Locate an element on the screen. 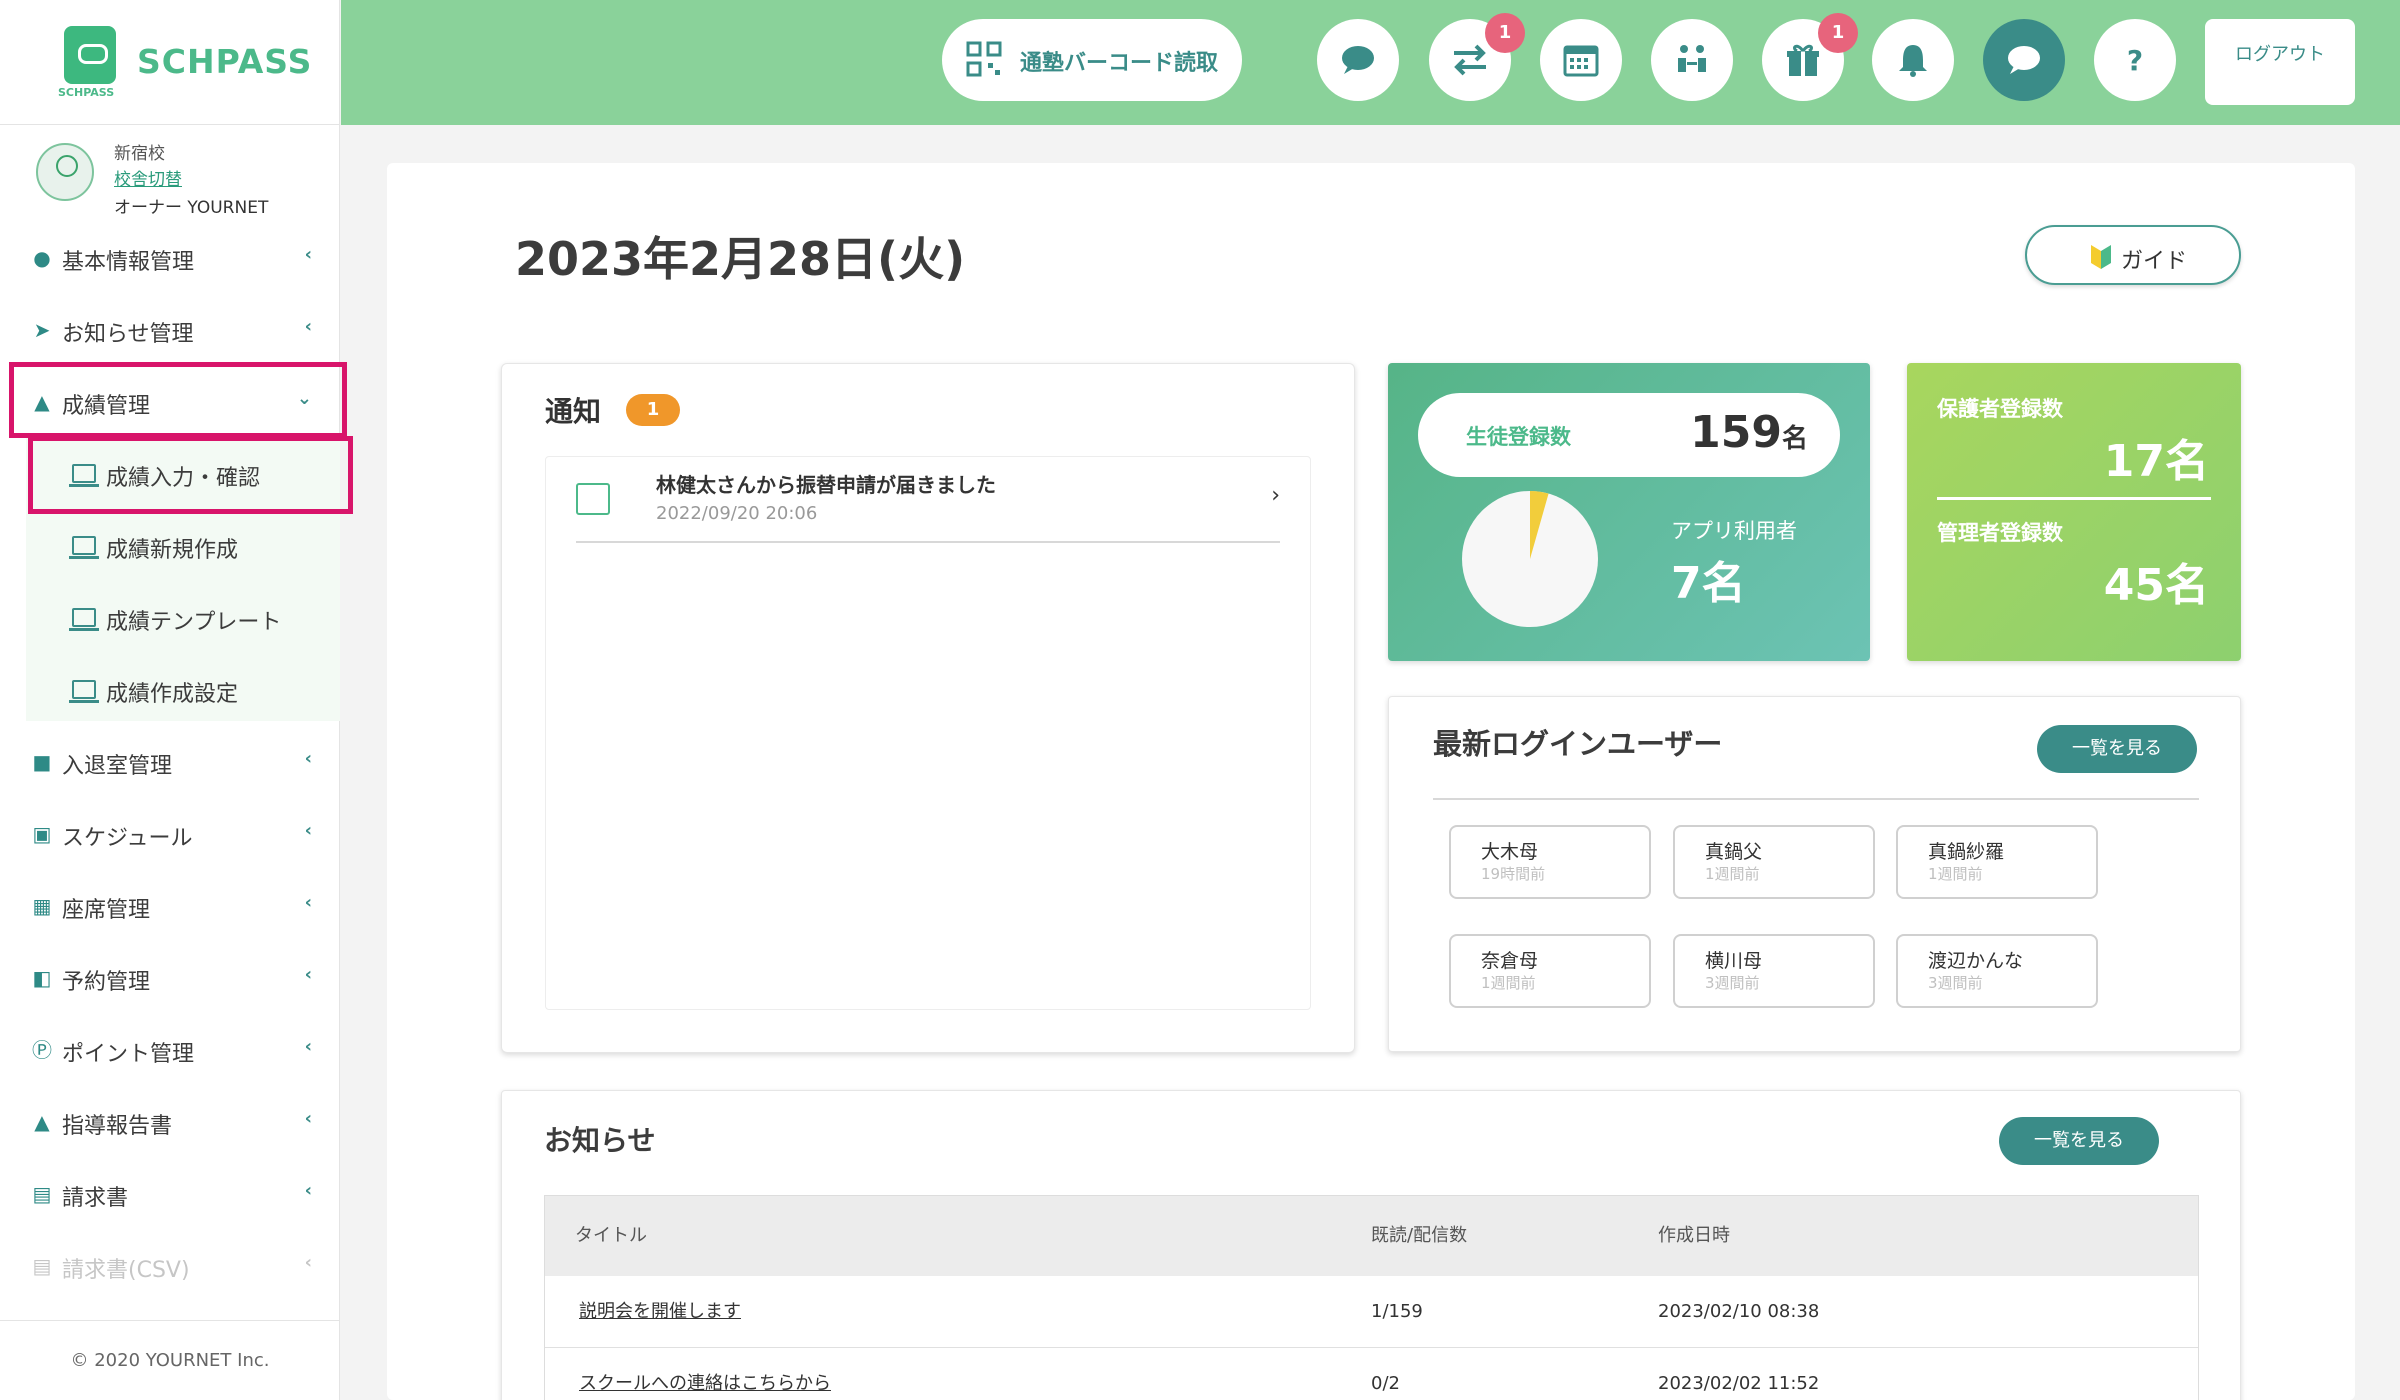 The image size is (2400, 1400). submenu-item-grade-template: 成績テンプレート is located at coordinates (183, 618).